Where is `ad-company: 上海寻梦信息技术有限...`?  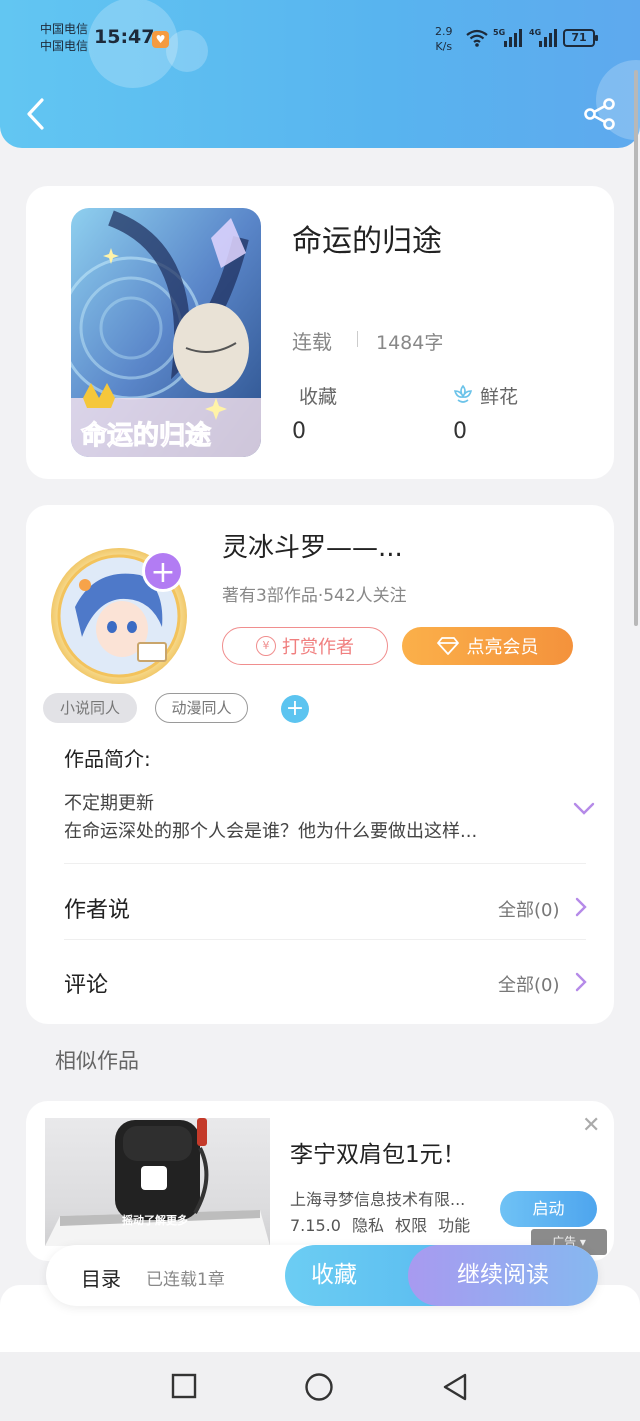 ad-company: 上海寻梦信息技术有限... is located at coordinates (378, 1199).